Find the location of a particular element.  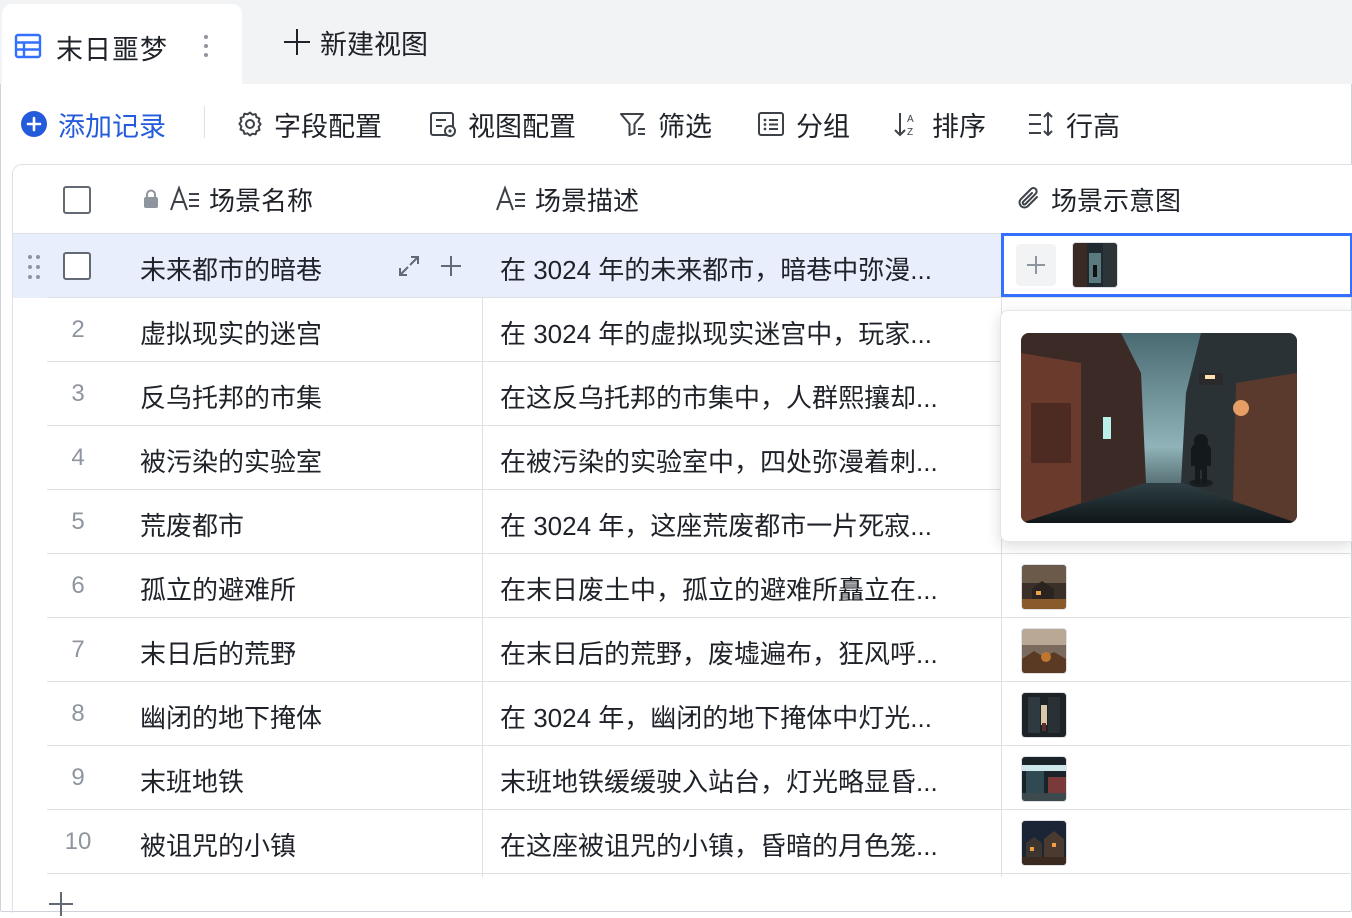

scene-name: 孤立的避难所 is located at coordinates (218, 588).